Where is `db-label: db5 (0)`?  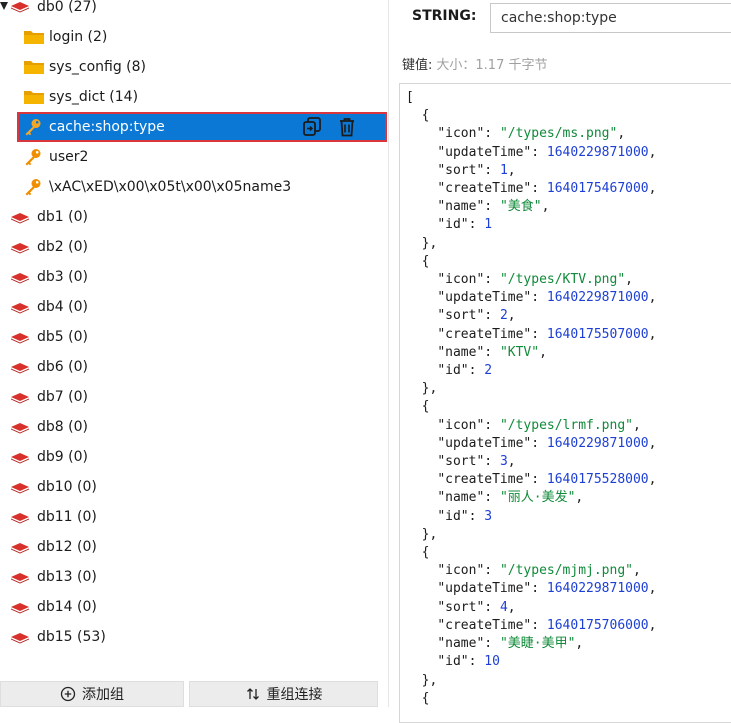 db-label: db5 (0) is located at coordinates (62, 337).